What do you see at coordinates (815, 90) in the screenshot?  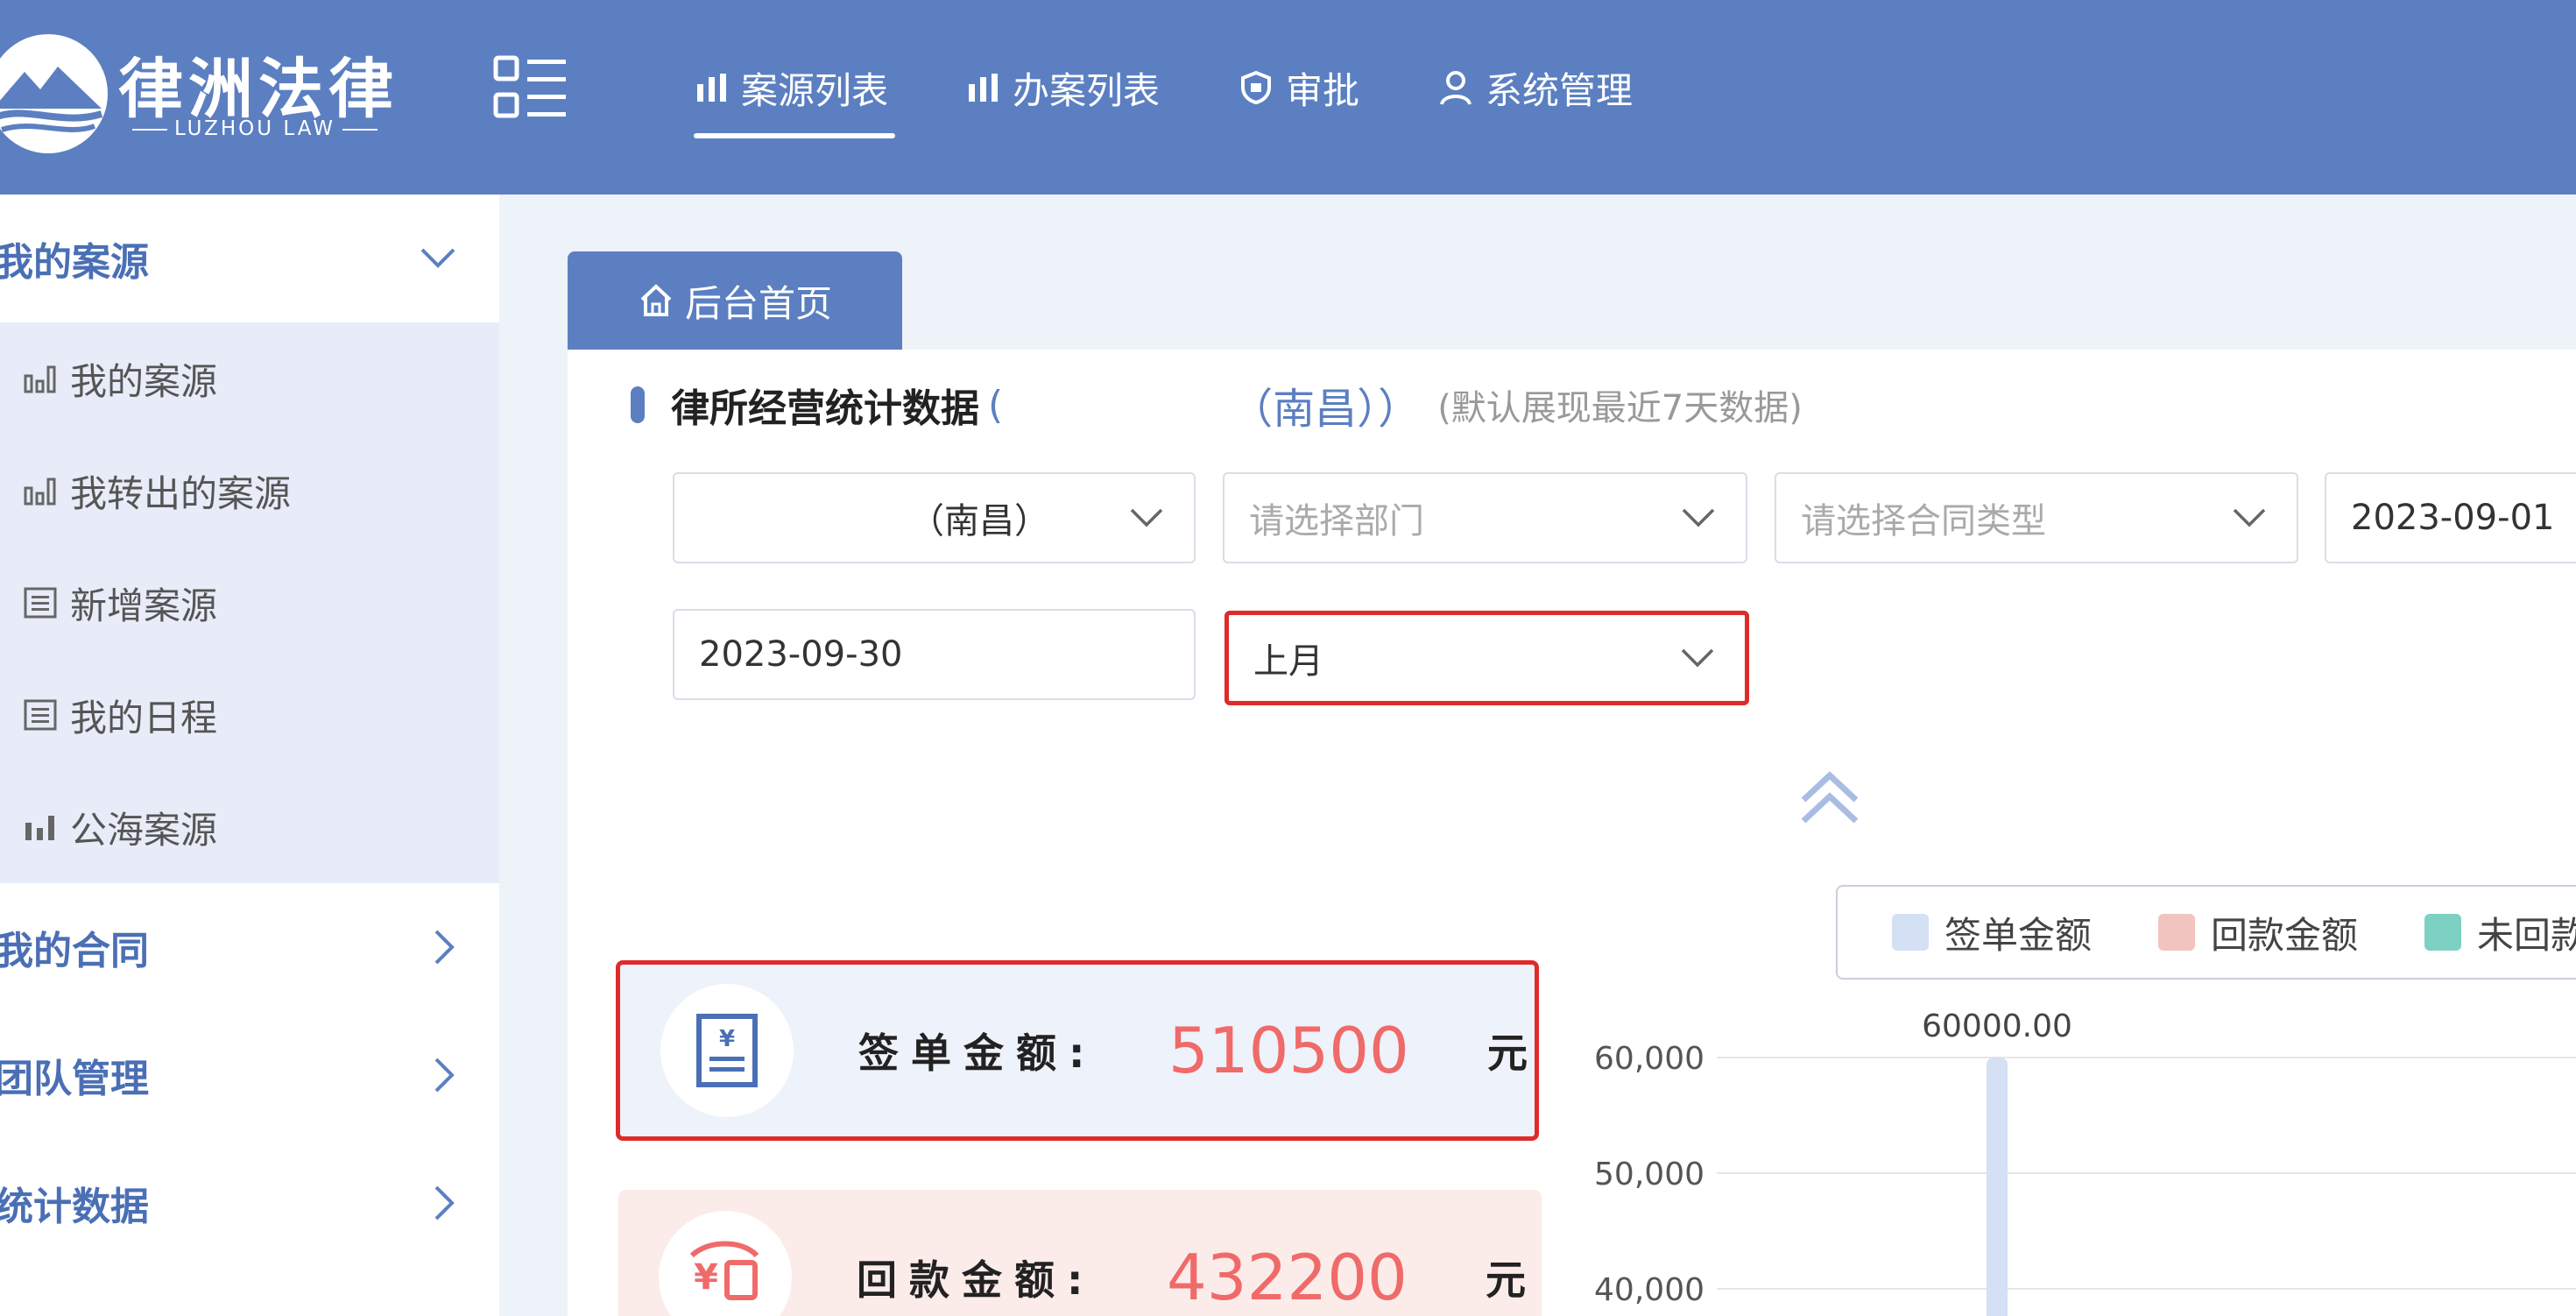 I see `nav-label: 案源列表` at bounding box center [815, 90].